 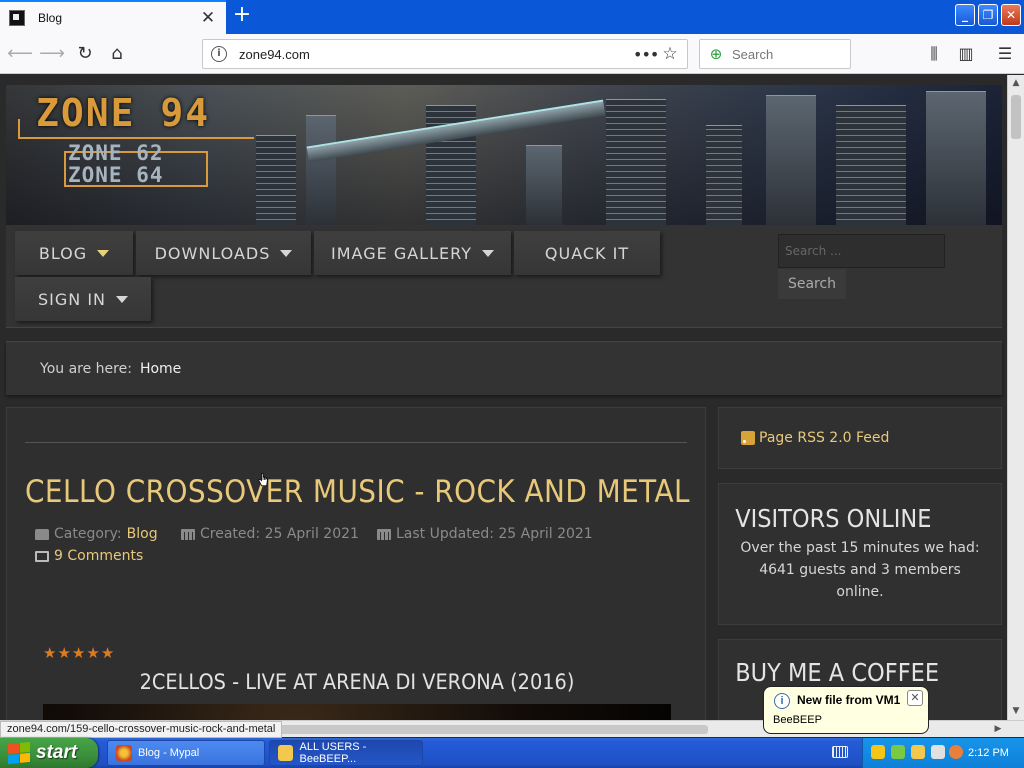 I want to click on article-title: CELLO CROSSOVER MUSIC - ROCK AND METAL, so click(x=357, y=492).